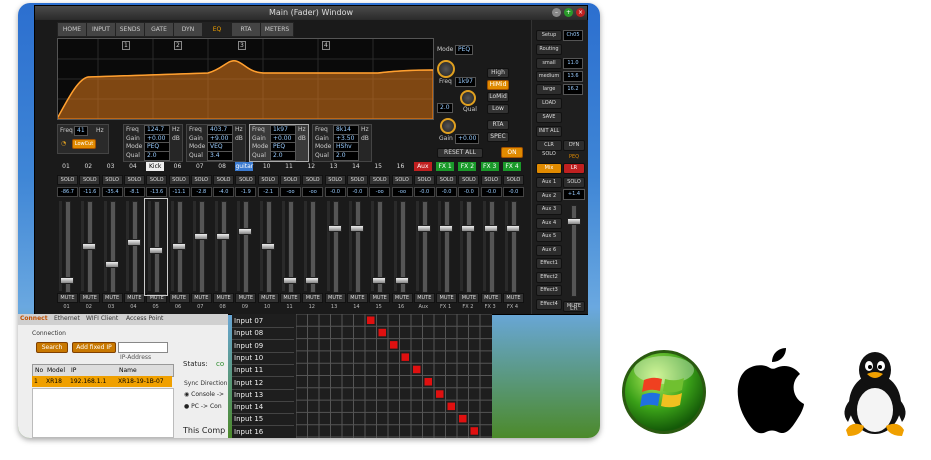 The width and height of the screenshot is (931, 460). What do you see at coordinates (498, 97) in the screenshot?
I see `band-lomid-button: LoMid` at bounding box center [498, 97].